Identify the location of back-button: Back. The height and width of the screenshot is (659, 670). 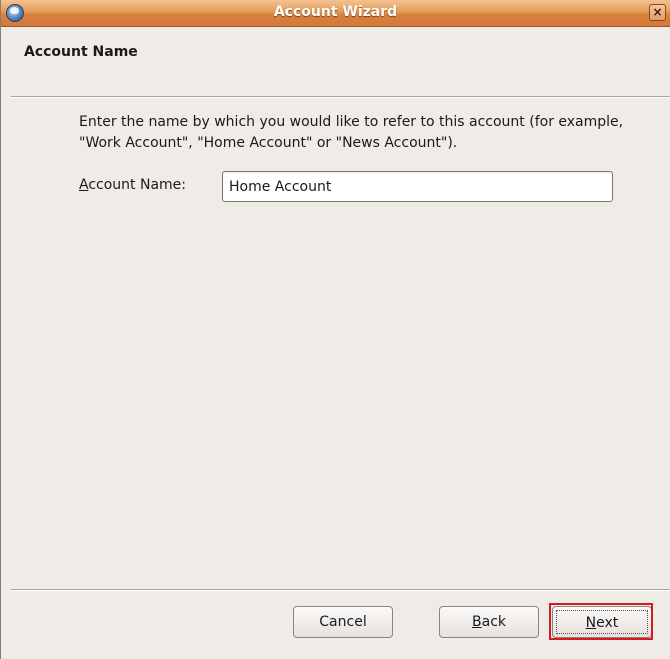
(489, 622).